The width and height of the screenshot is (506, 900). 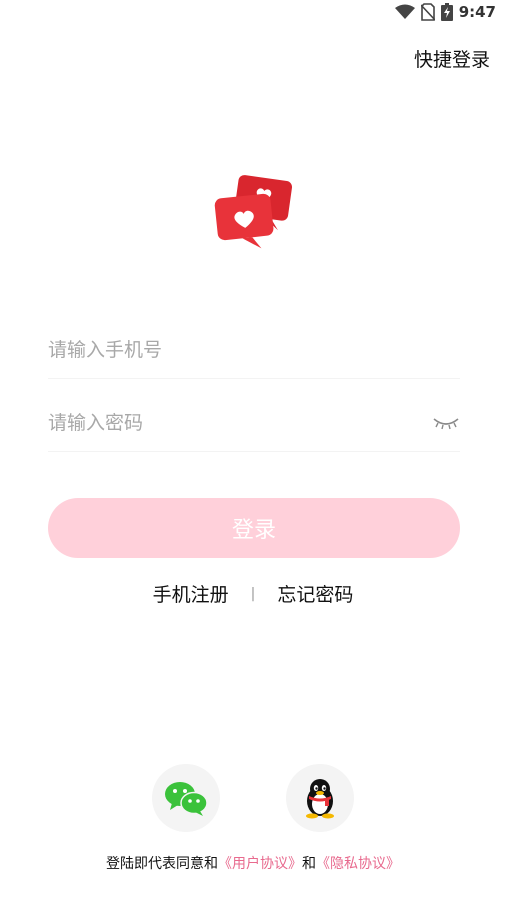 I want to click on status-bar: 9:47, so click(x=253, y=14).